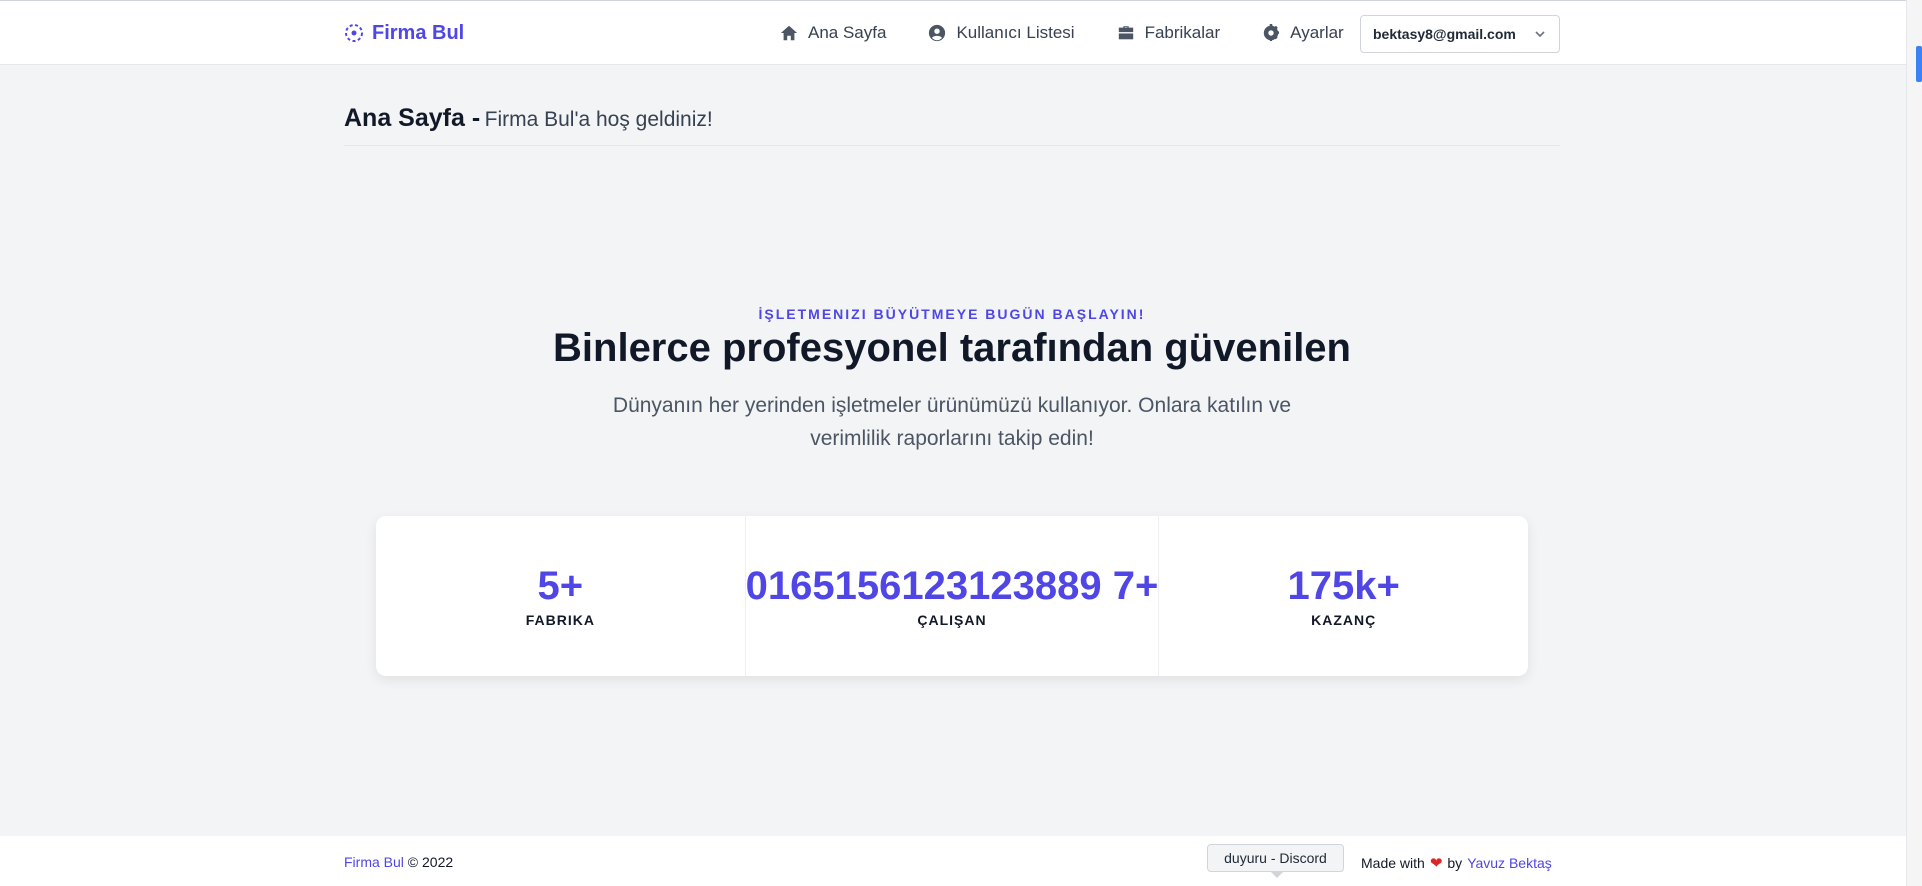 The width and height of the screenshot is (1922, 886). I want to click on logo-icon, so click(354, 33).